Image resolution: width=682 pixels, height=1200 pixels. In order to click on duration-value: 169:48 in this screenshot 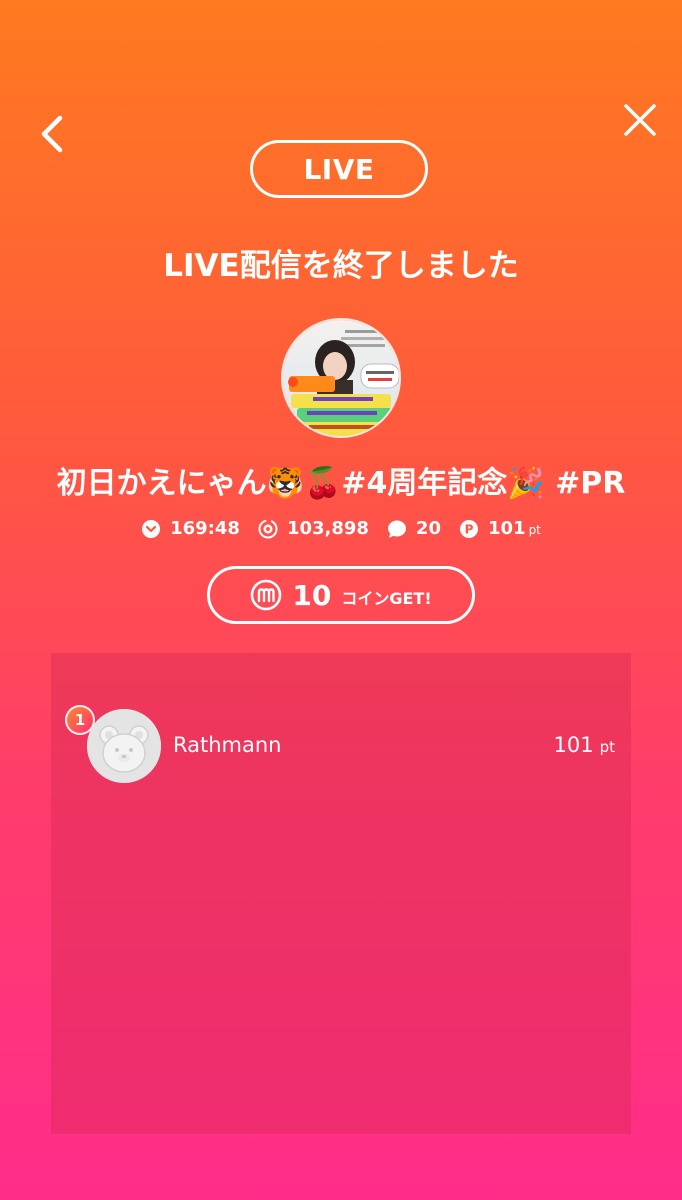, I will do `click(205, 528)`.